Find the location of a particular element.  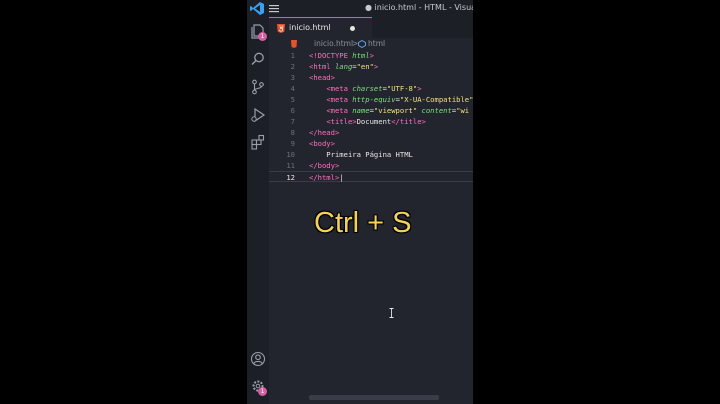

code-line: 5 <meta http-equiv="X-UA-Compatible" is located at coordinates (371, 99).